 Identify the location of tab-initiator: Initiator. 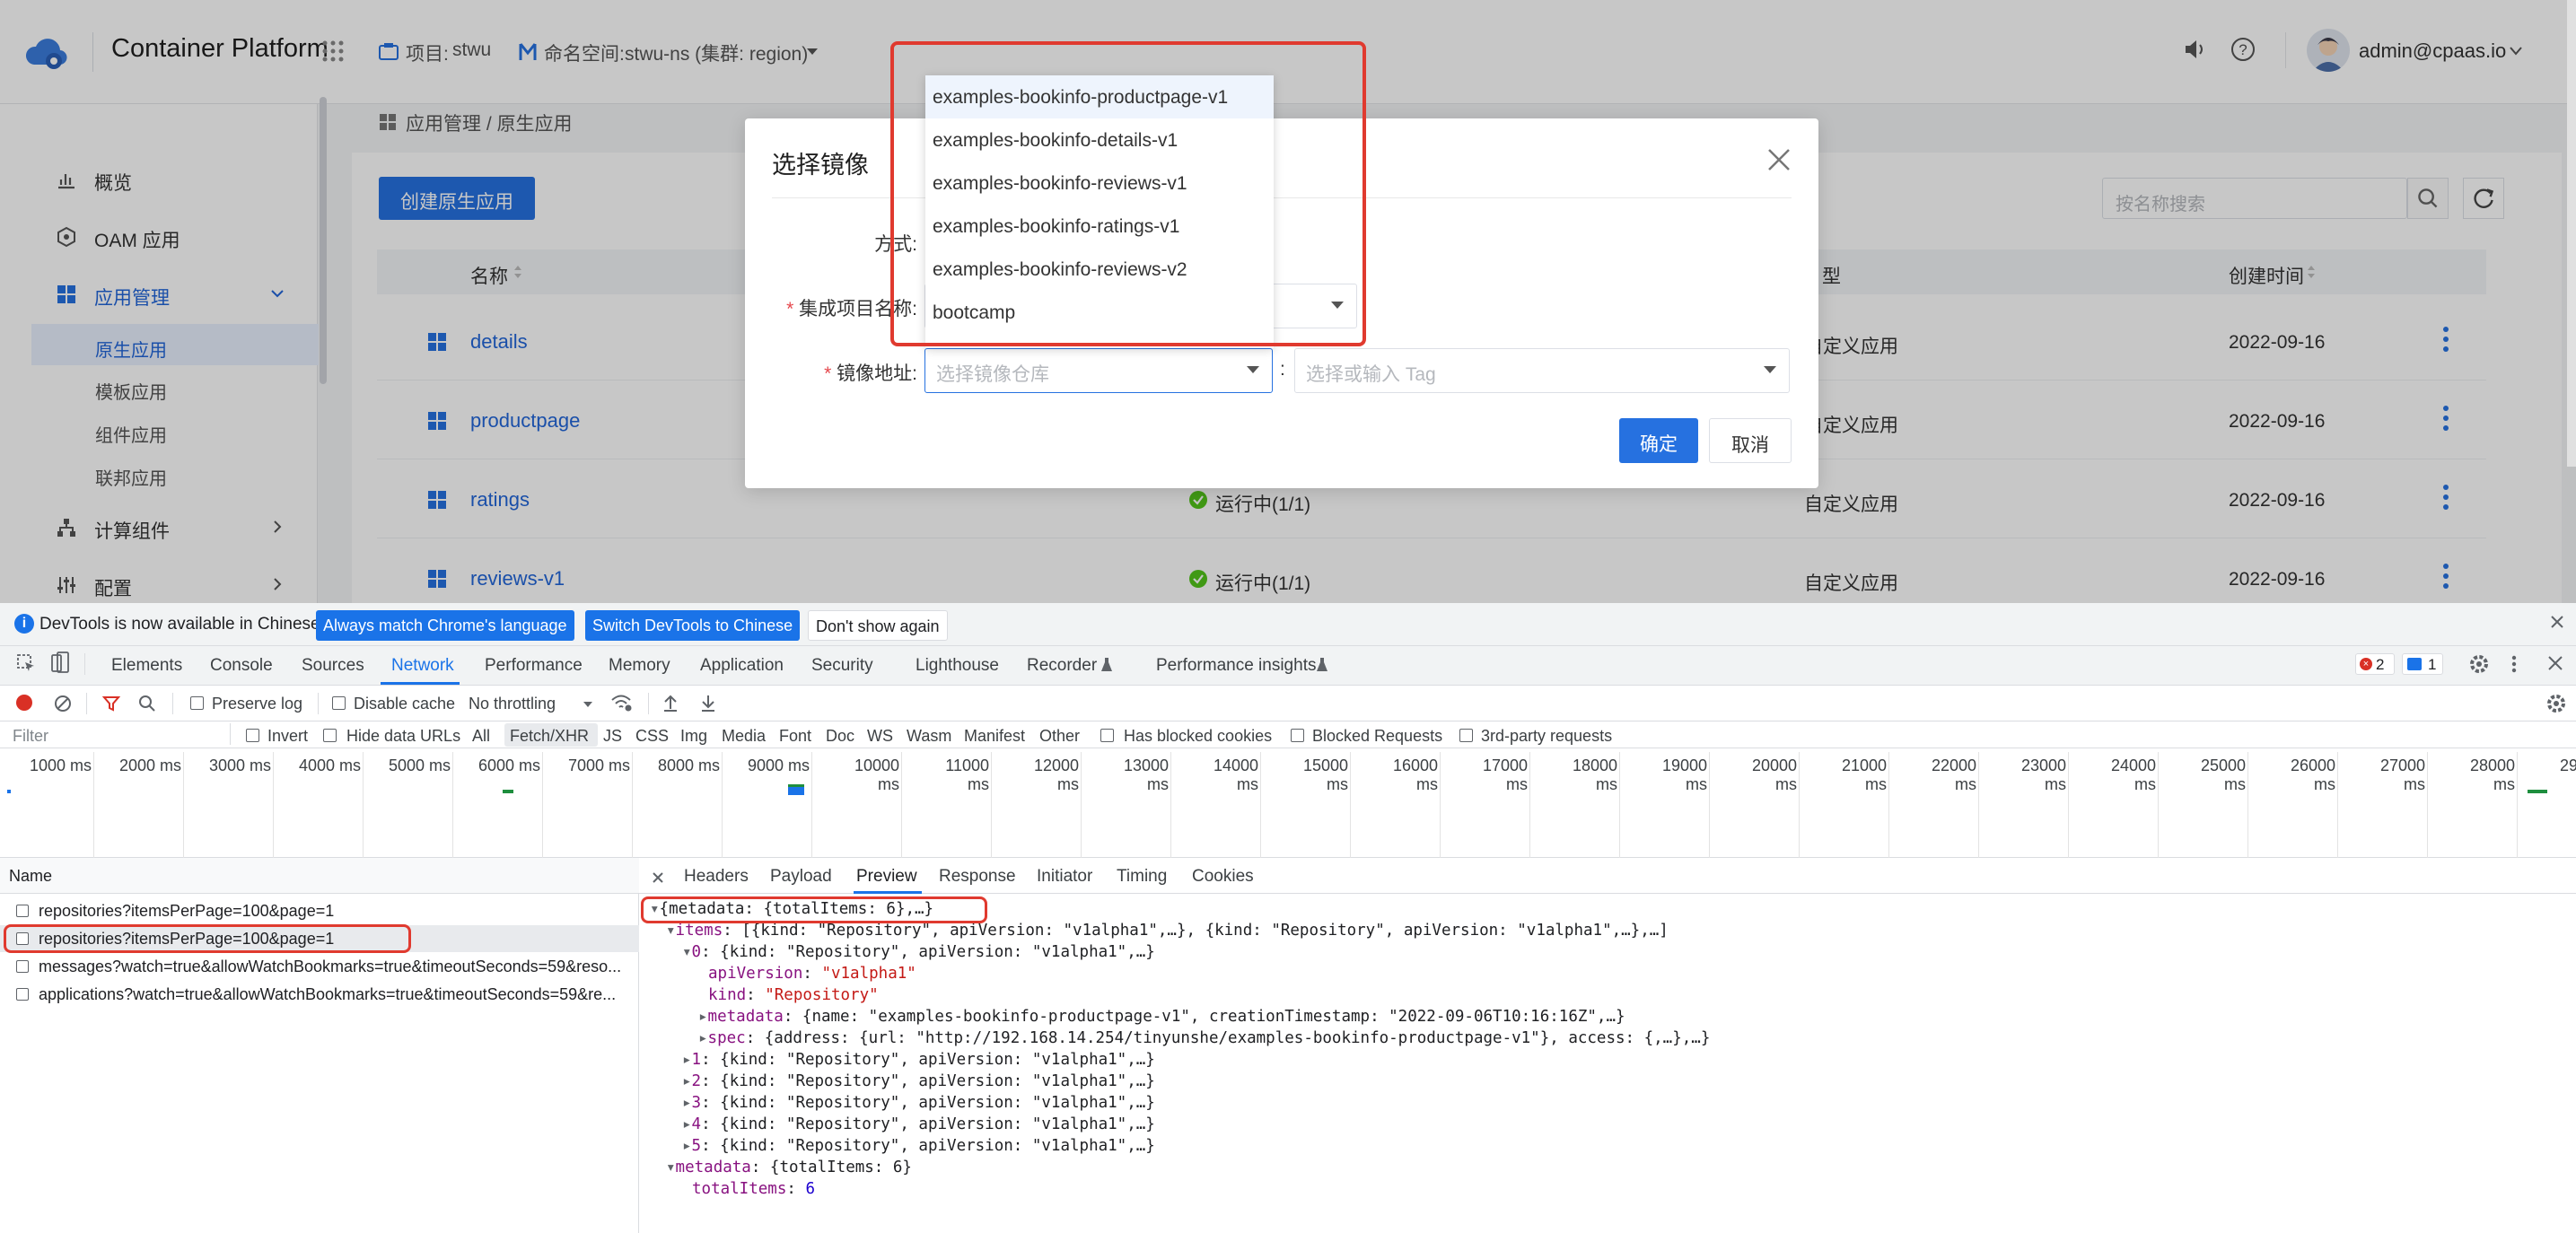
(1064, 877).